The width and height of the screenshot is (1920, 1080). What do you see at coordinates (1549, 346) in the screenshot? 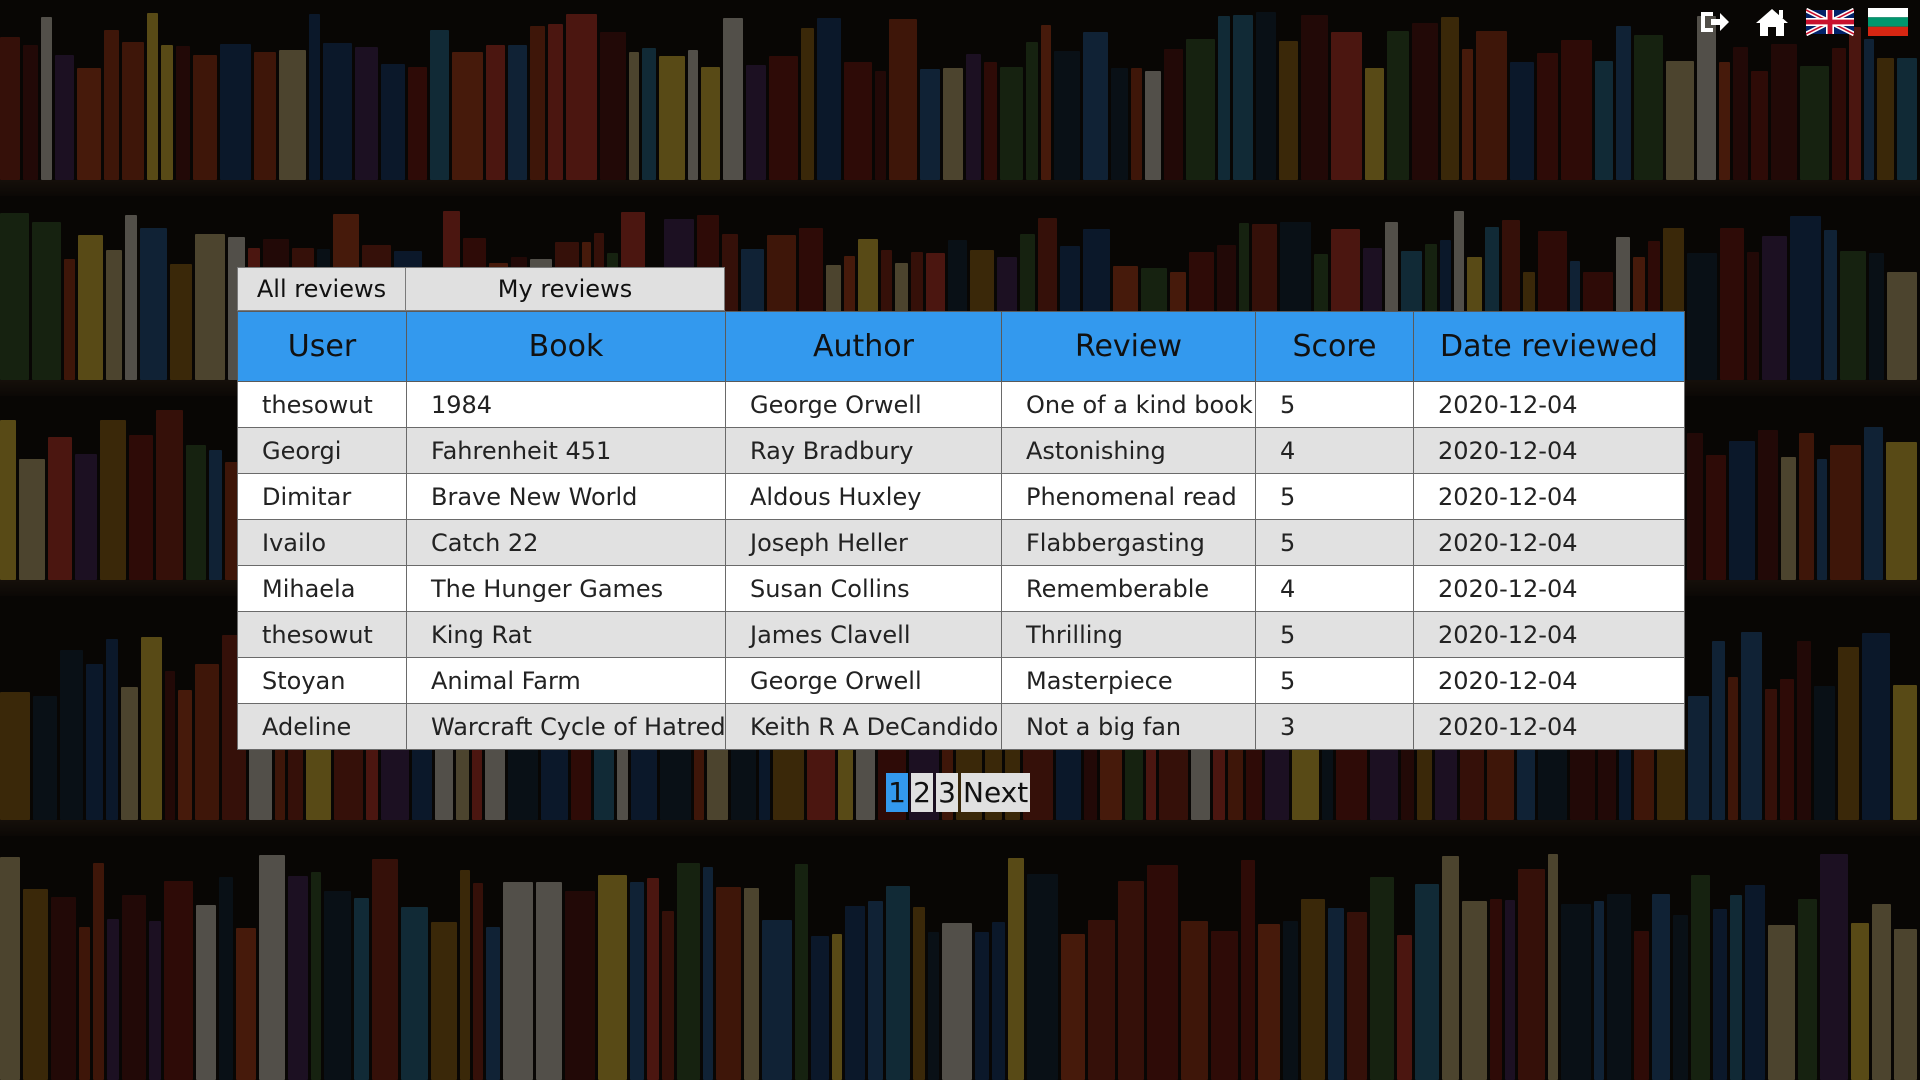
I see `column-header-date-reviewed: Date reviewed` at bounding box center [1549, 346].